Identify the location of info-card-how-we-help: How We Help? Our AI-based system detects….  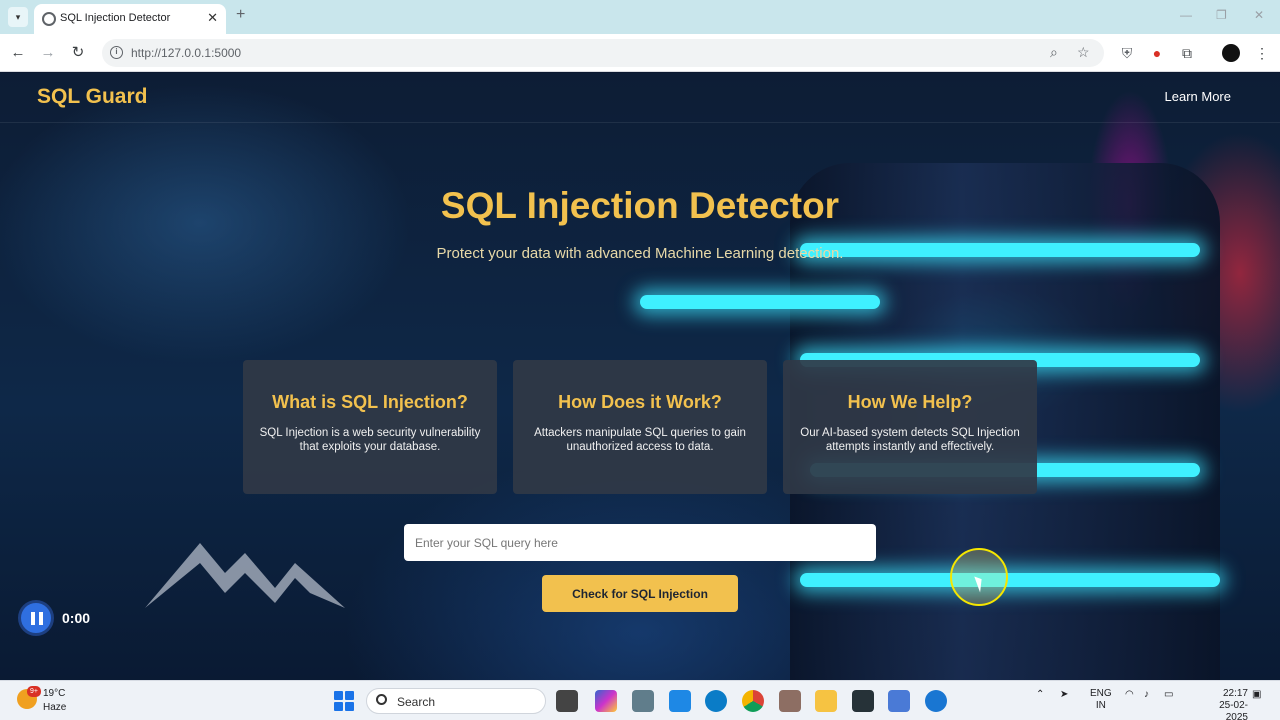
(910, 427).